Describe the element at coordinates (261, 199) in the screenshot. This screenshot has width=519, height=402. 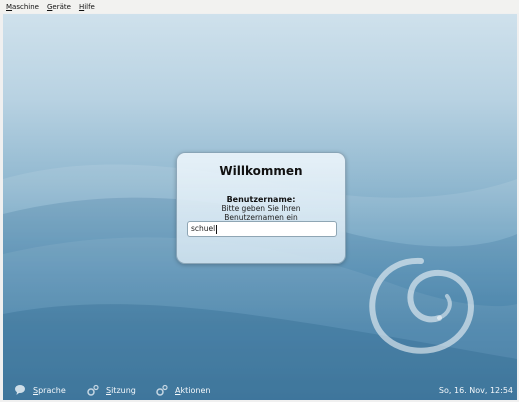
I see `username-label: Benutzername:` at that location.